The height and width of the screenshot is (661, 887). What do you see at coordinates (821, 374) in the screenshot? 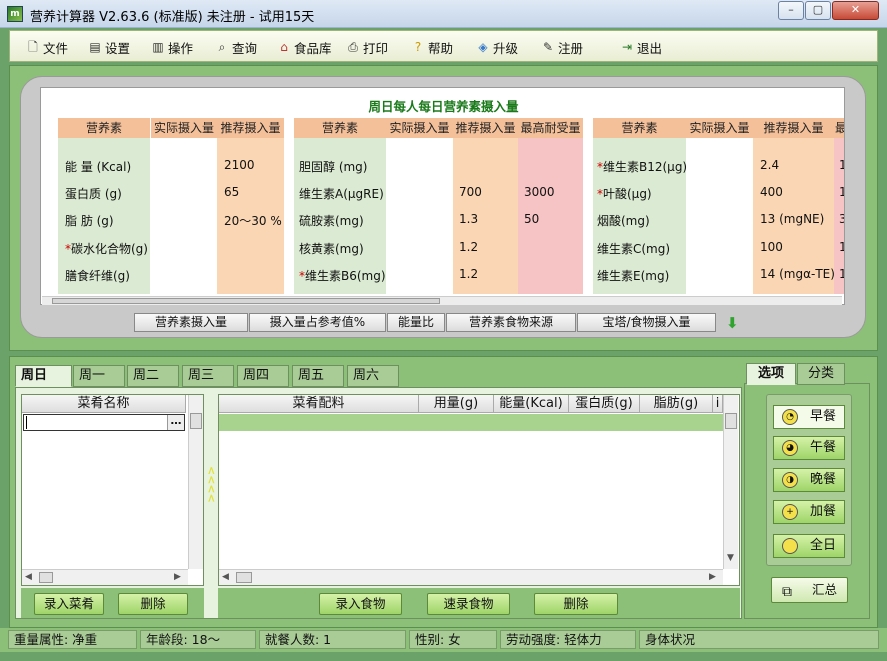
I see `tab-category: 分类` at bounding box center [821, 374].